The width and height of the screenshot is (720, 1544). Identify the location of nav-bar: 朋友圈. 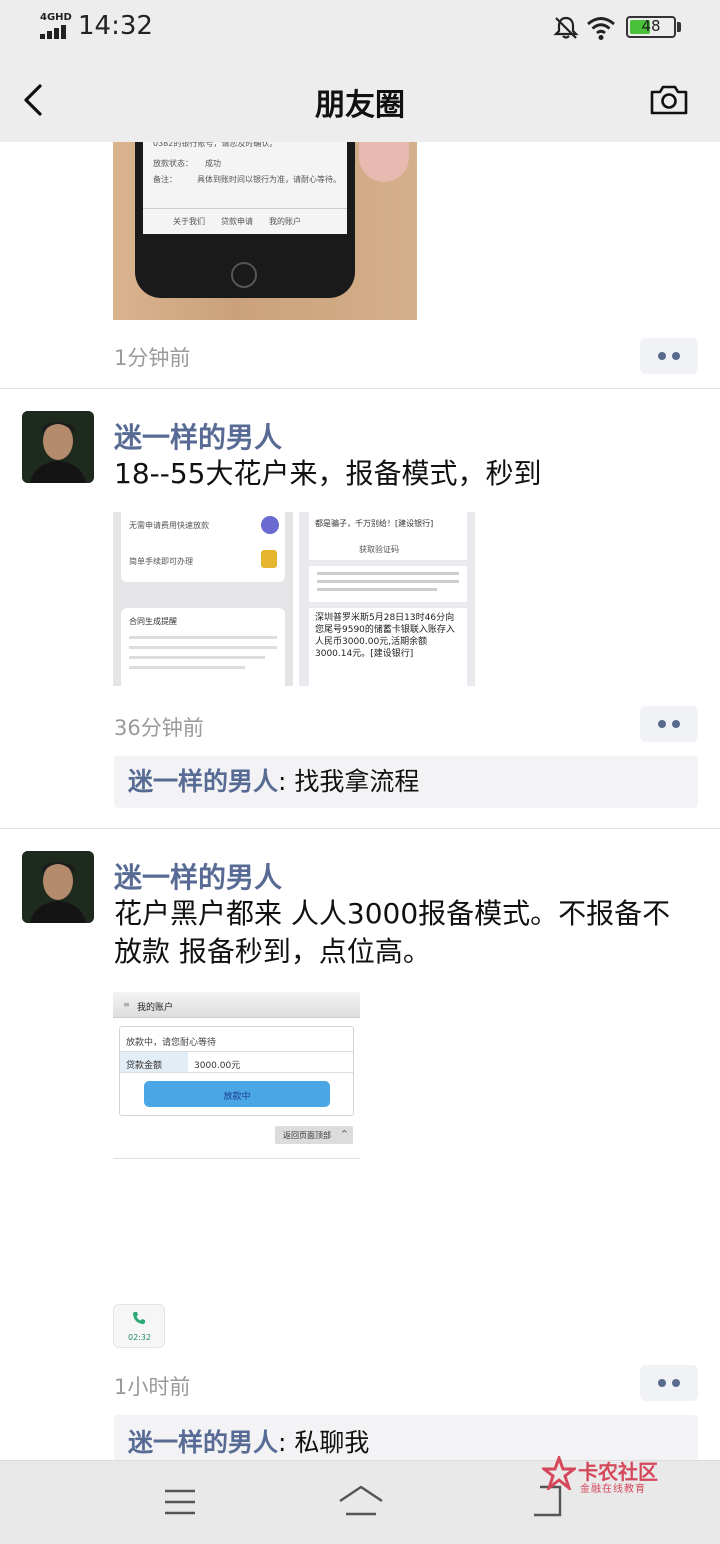
(360, 100).